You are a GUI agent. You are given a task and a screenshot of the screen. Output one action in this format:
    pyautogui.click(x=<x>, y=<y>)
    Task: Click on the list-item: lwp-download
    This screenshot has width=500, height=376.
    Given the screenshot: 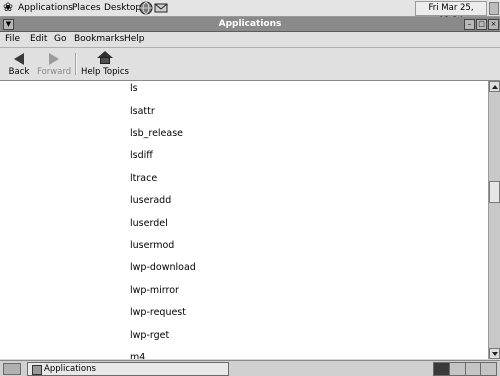 What is the action you would take?
    pyautogui.click(x=163, y=267)
    